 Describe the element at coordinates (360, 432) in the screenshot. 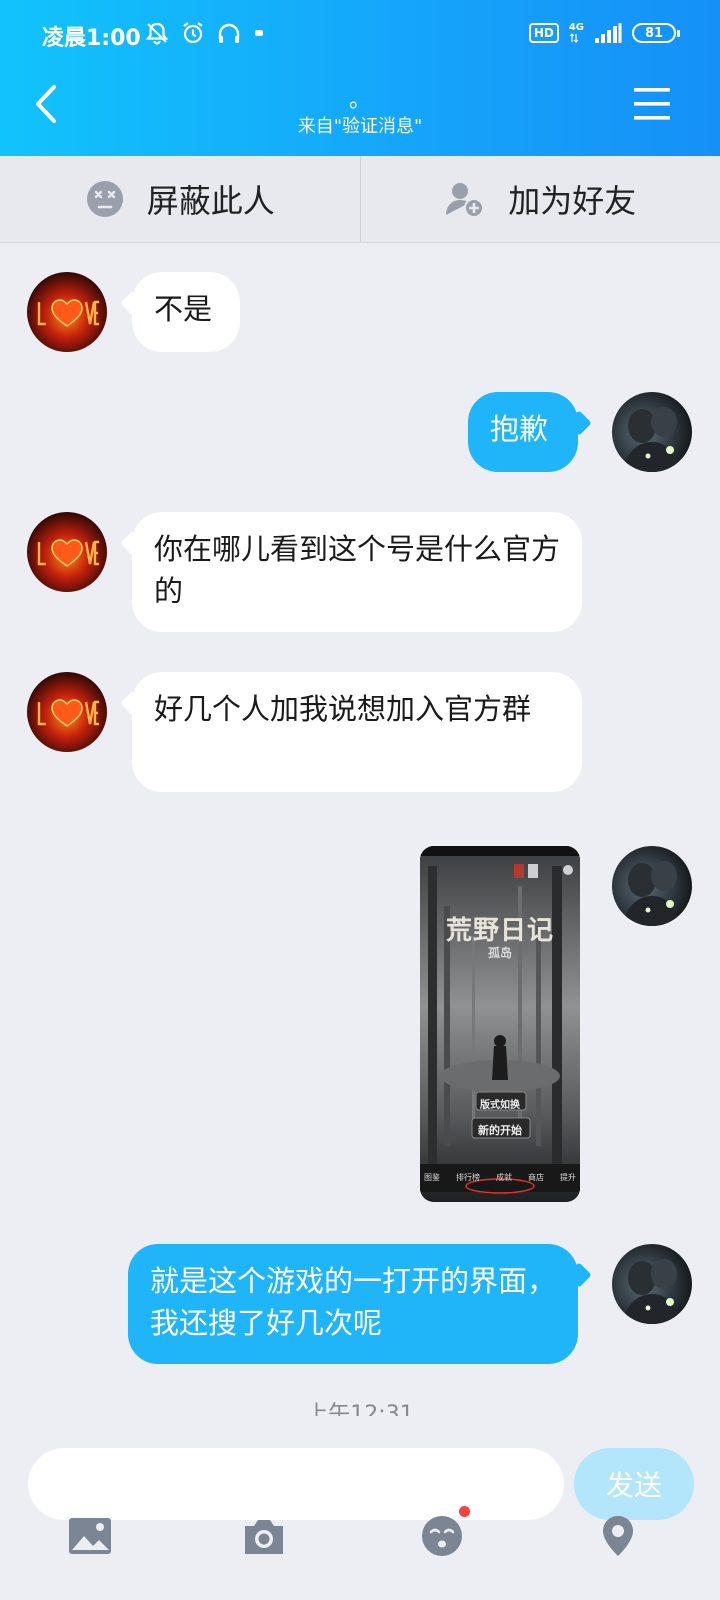

I see `message-row: 抱歉` at that location.